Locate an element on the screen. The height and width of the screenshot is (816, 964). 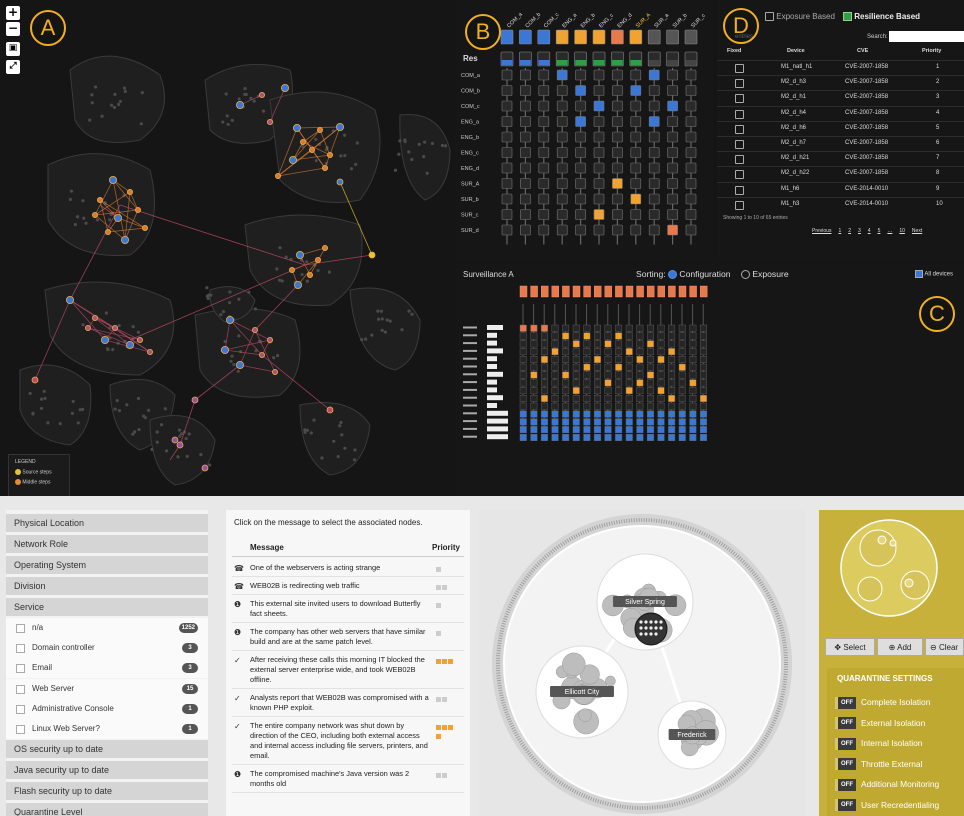
exposure-toggle: Exposure Based is located at coordinates (800, 17).